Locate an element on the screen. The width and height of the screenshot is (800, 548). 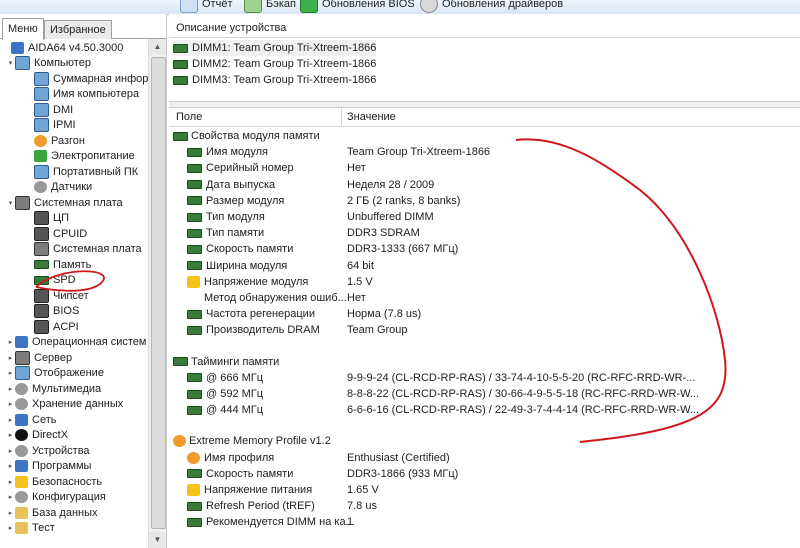
tree-item: AIDA64 v4.50.3000 is located at coordinates (62, 47).